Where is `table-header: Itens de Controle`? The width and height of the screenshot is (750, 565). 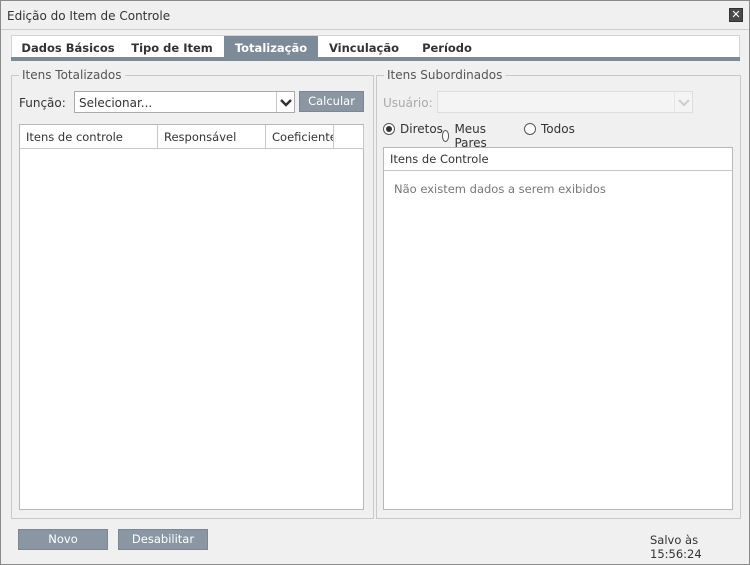
table-header: Itens de Controle is located at coordinates (558, 159).